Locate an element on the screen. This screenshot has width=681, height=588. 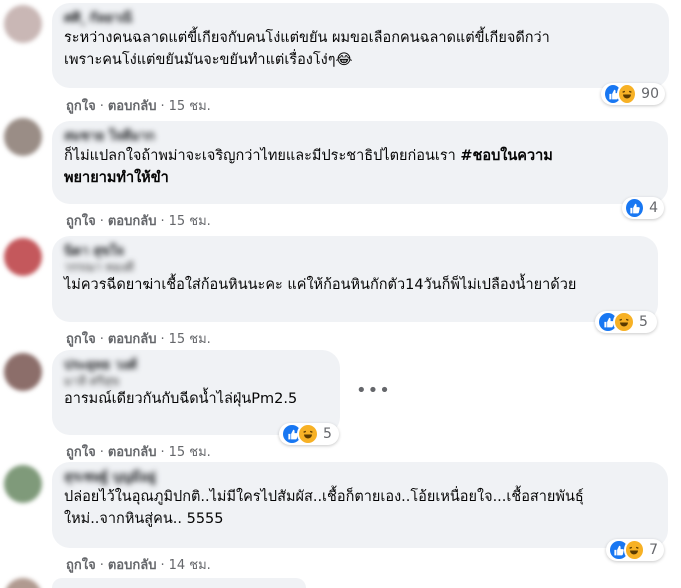
author-name: ศศิ ุ กัลยาณี is located at coordinates (360, 19).